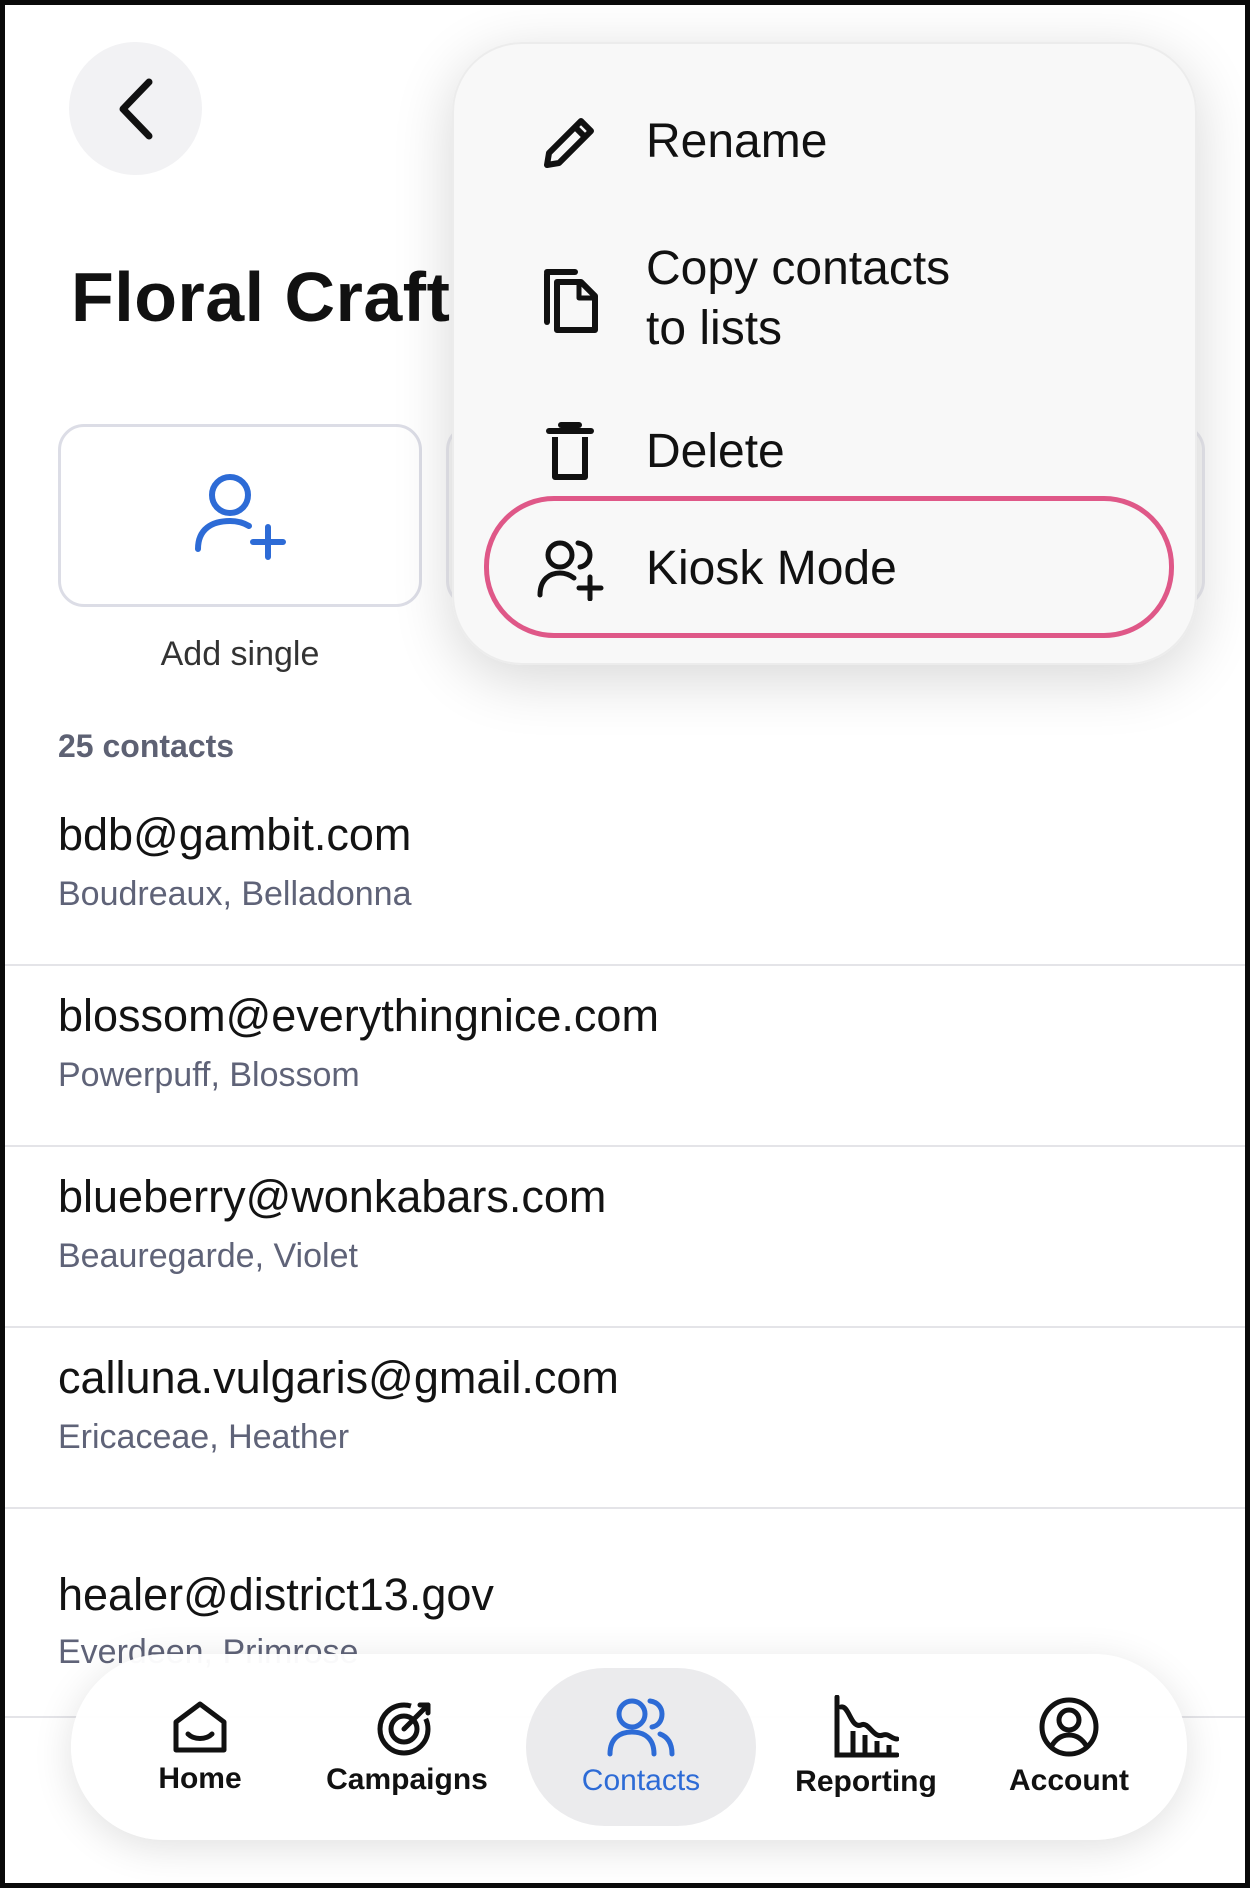 Image resolution: width=1250 pixels, height=1888 pixels. Describe the element at coordinates (570, 569) in the screenshot. I see `kiosk-people-icon` at that location.